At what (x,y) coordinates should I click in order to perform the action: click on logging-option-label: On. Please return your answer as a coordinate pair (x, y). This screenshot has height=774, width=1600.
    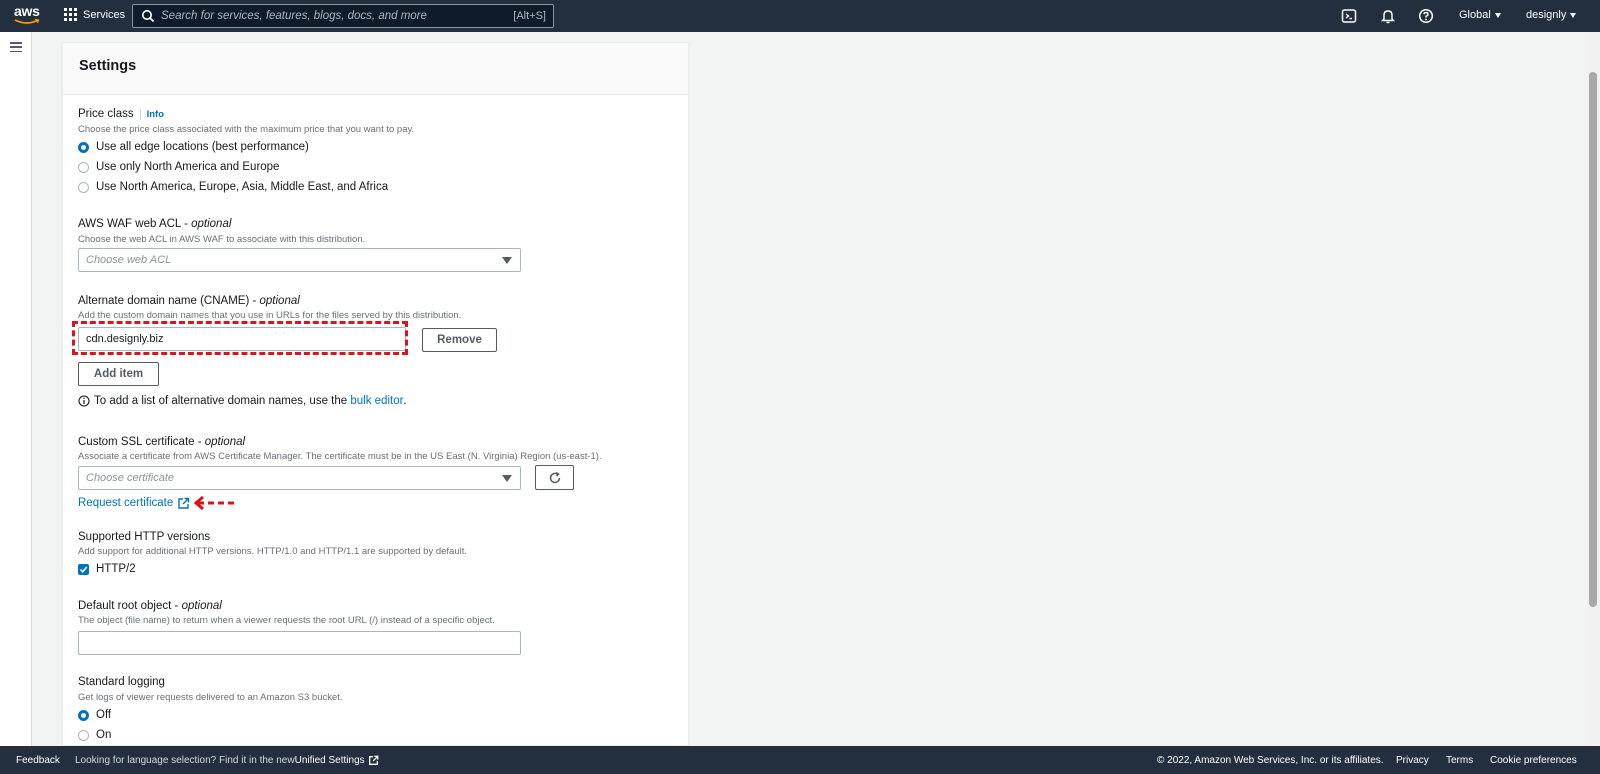
    Looking at the image, I should click on (104, 735).